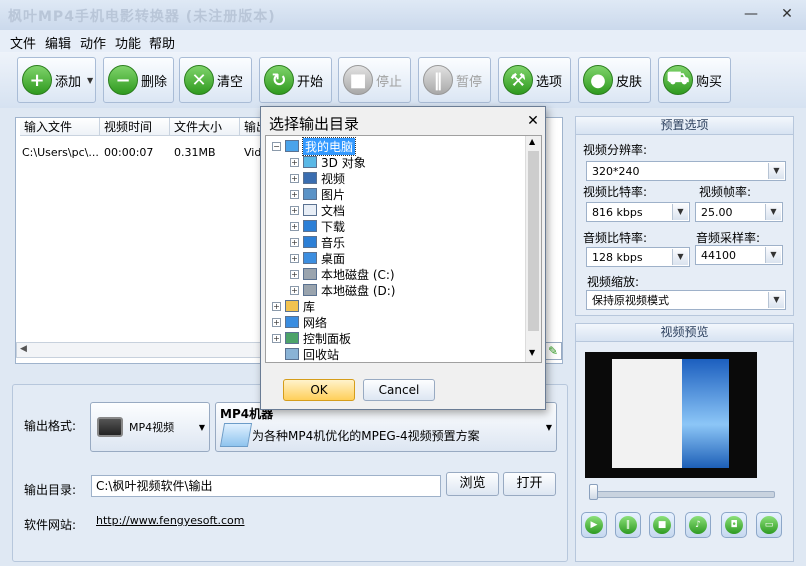  Describe the element at coordinates (23, 42) in the screenshot. I see `menu-file: 文件` at that location.